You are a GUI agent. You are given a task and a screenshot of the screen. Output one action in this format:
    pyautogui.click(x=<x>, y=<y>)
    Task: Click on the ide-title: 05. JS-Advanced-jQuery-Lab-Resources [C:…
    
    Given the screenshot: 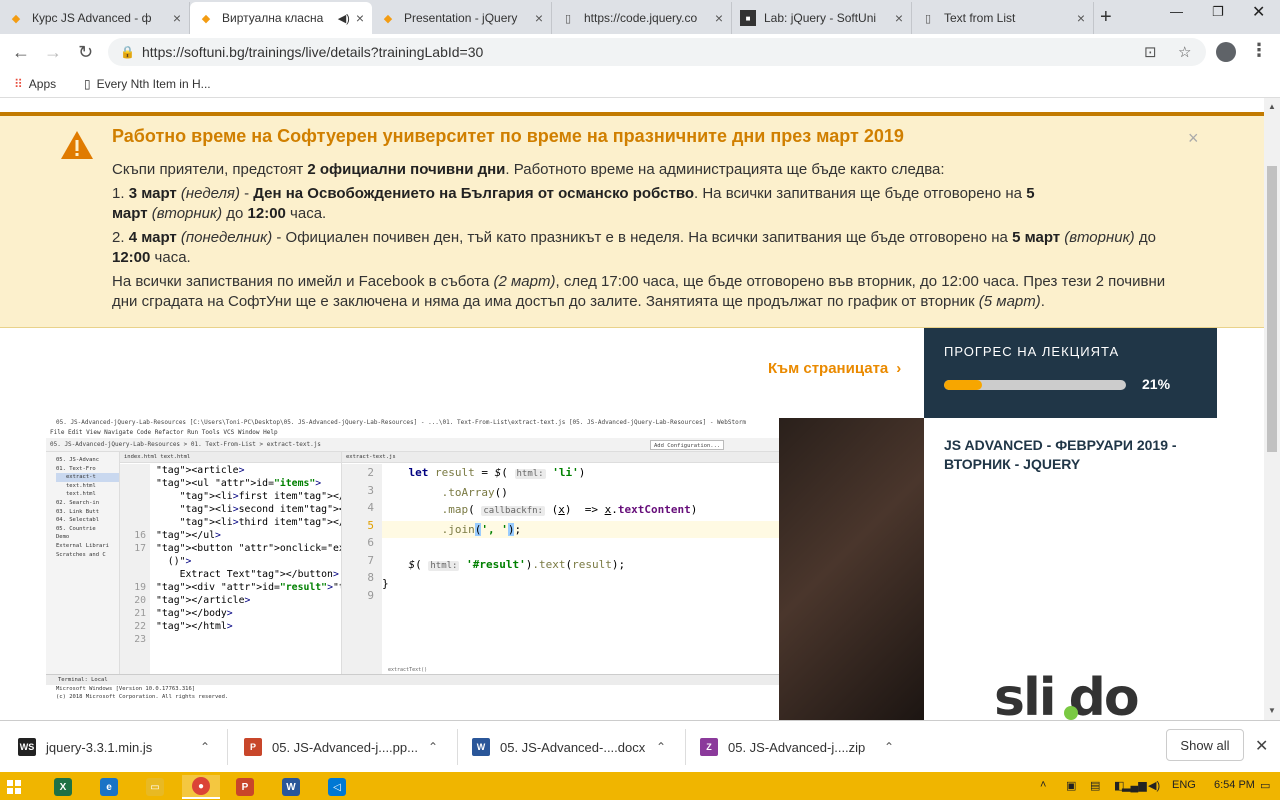 What is the action you would take?
    pyautogui.click(x=412, y=423)
    